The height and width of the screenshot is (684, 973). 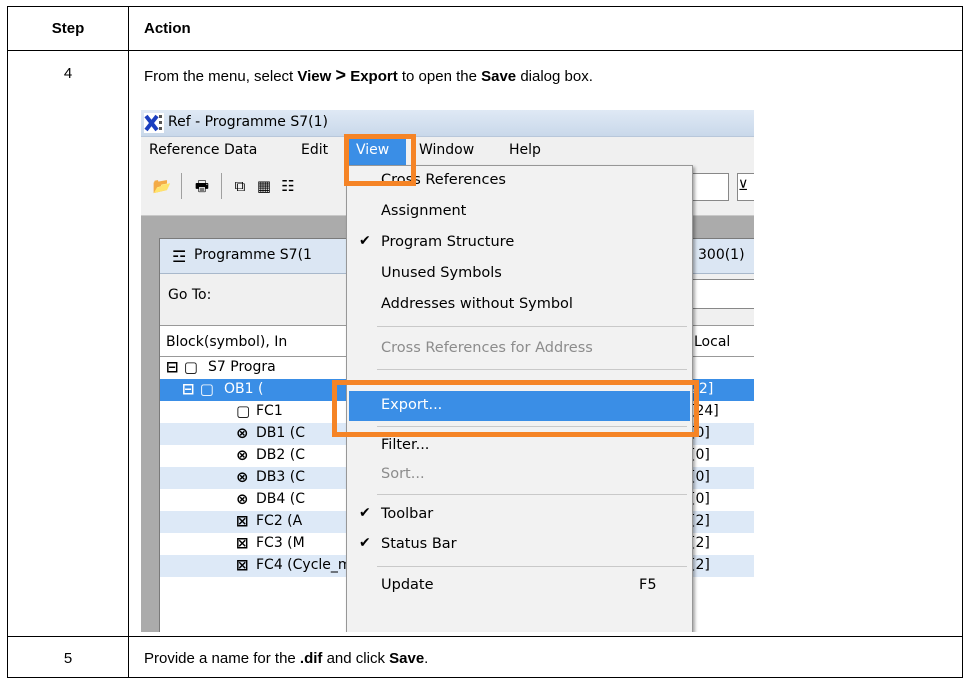 What do you see at coordinates (248, 122) in the screenshot?
I see `window-title: Ref - Programme S7(1)` at bounding box center [248, 122].